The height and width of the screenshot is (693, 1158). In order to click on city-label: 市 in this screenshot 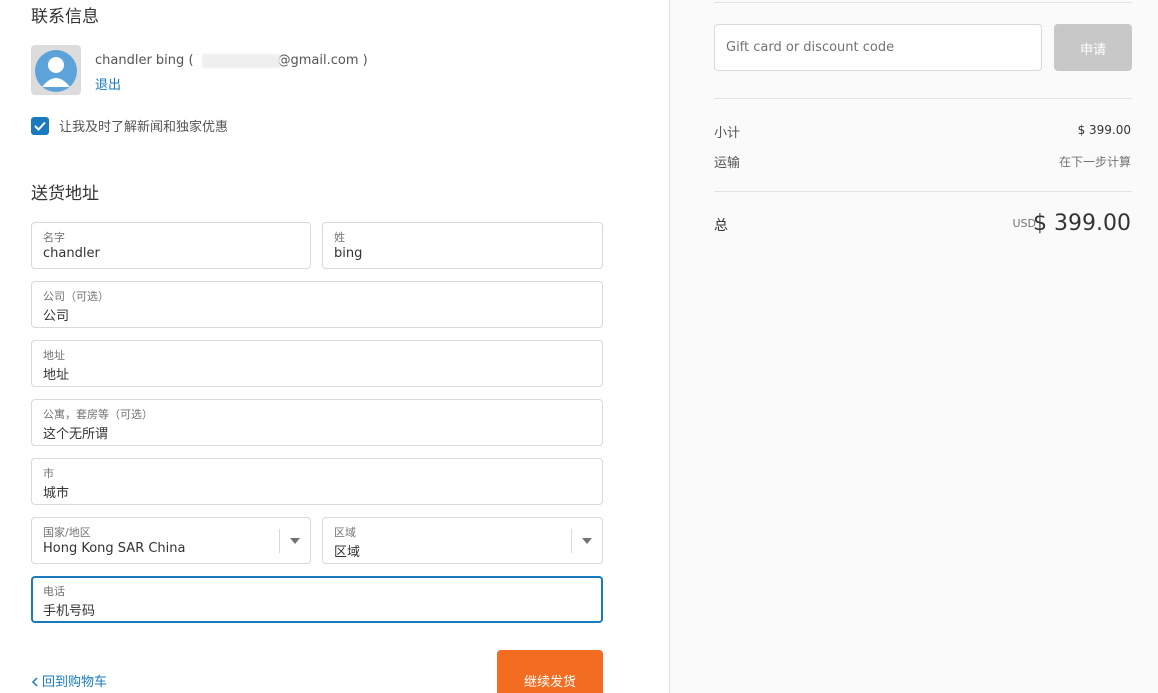, I will do `click(48, 473)`.